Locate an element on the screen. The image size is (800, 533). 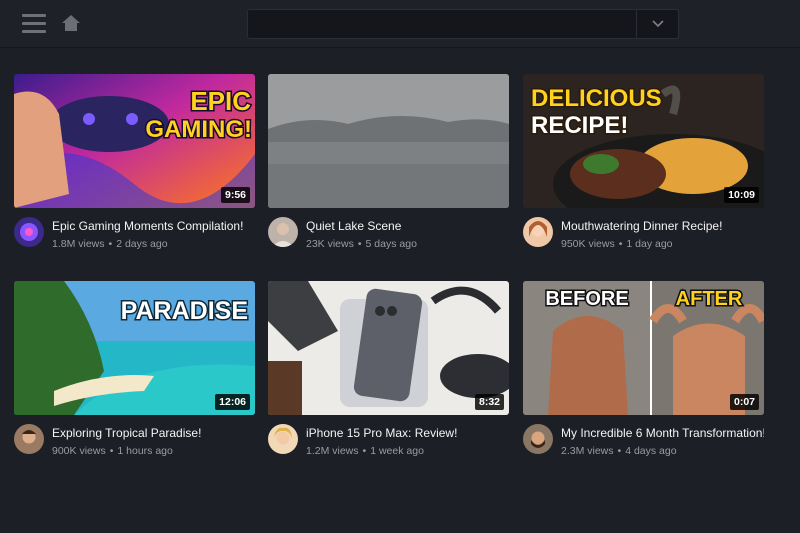
video-title: My Incredible 6 Month Transformation! is located at coordinates (662, 433).